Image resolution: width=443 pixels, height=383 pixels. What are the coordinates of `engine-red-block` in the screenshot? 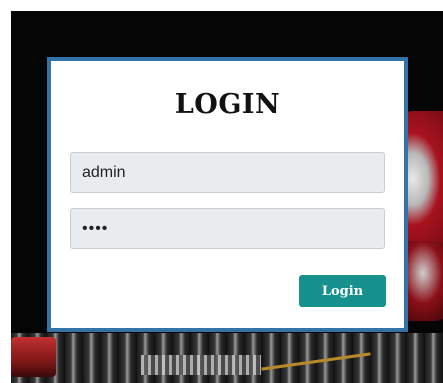 It's located at (33, 357).